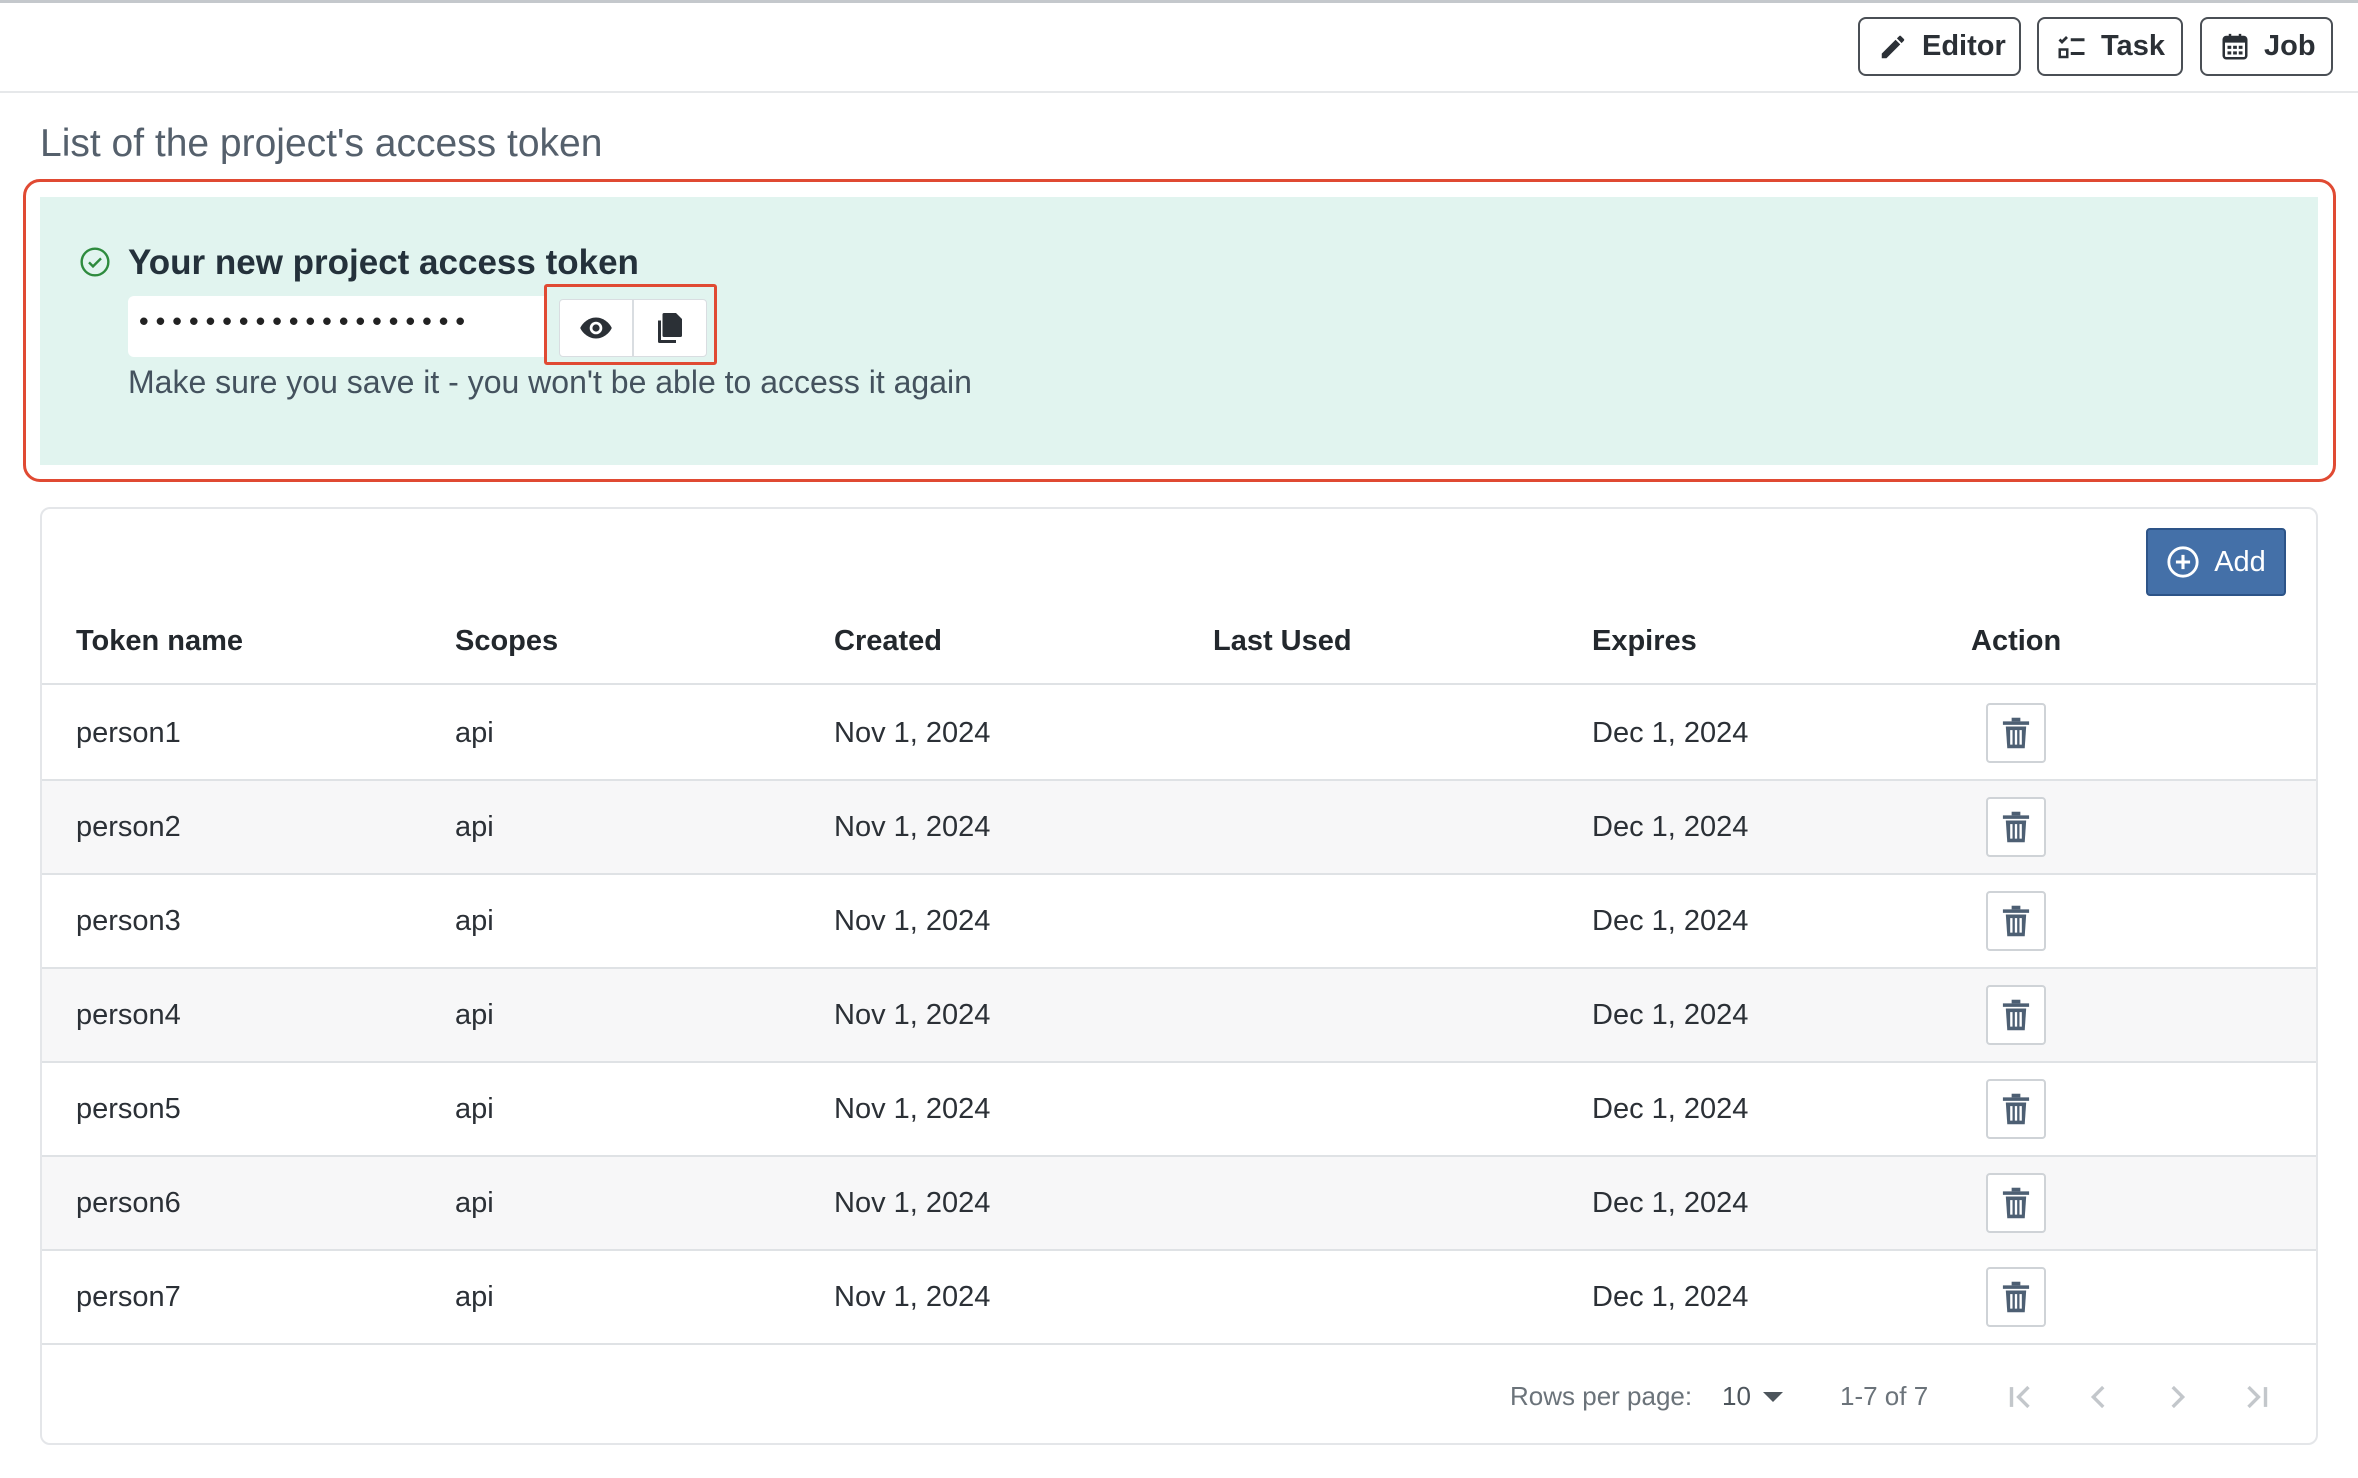  I want to click on first-page-icon, so click(2019, 1397).